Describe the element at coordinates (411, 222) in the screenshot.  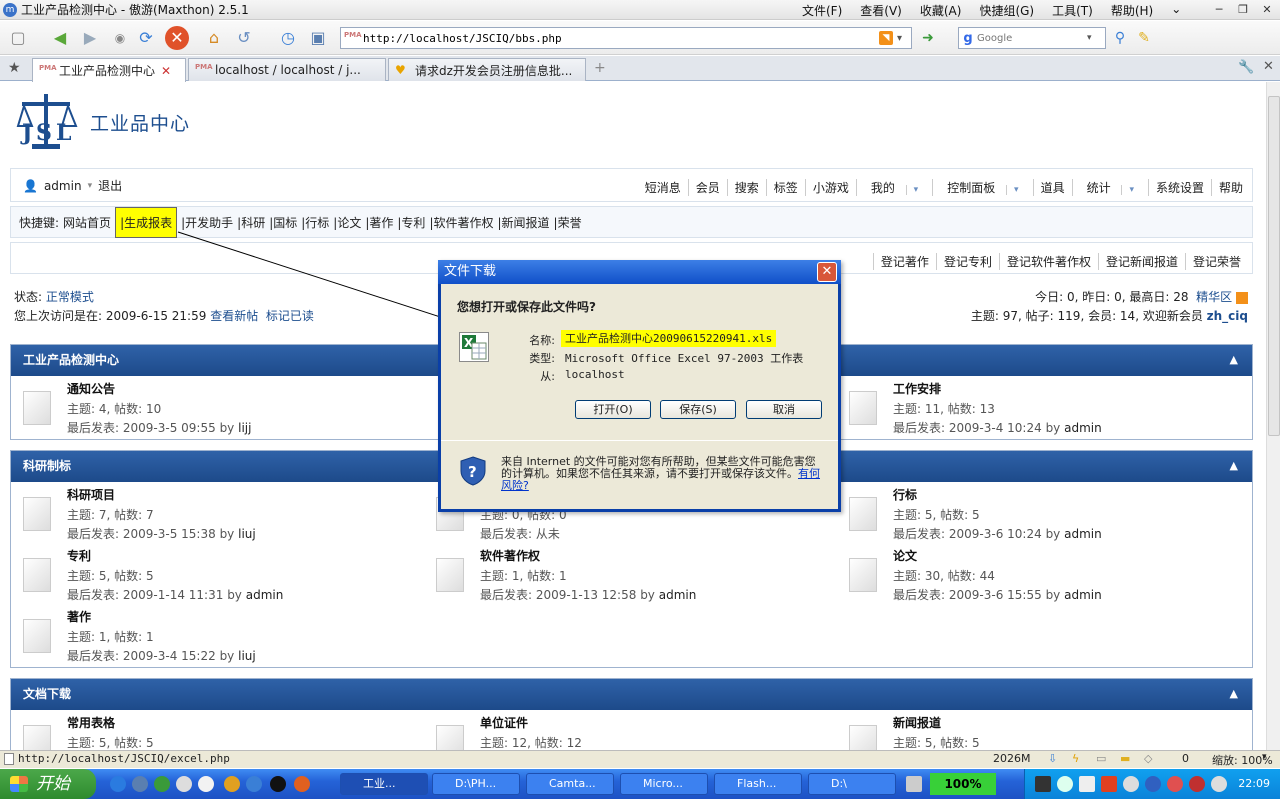
I see `quick-patents: |专利` at that location.